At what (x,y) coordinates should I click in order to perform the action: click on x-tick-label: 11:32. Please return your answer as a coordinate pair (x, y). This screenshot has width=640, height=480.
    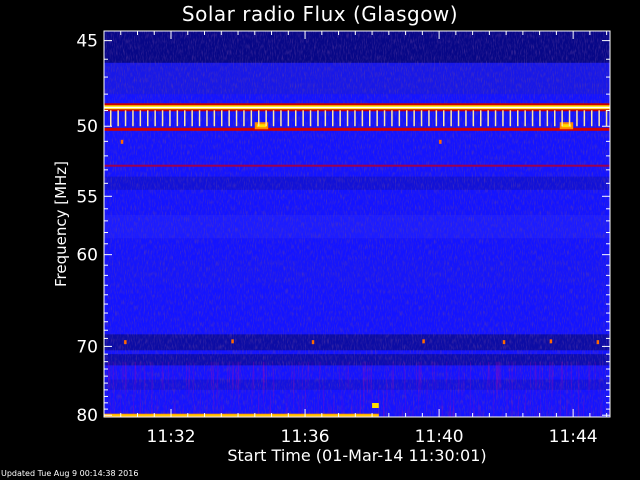
    Looking at the image, I should click on (171, 437).